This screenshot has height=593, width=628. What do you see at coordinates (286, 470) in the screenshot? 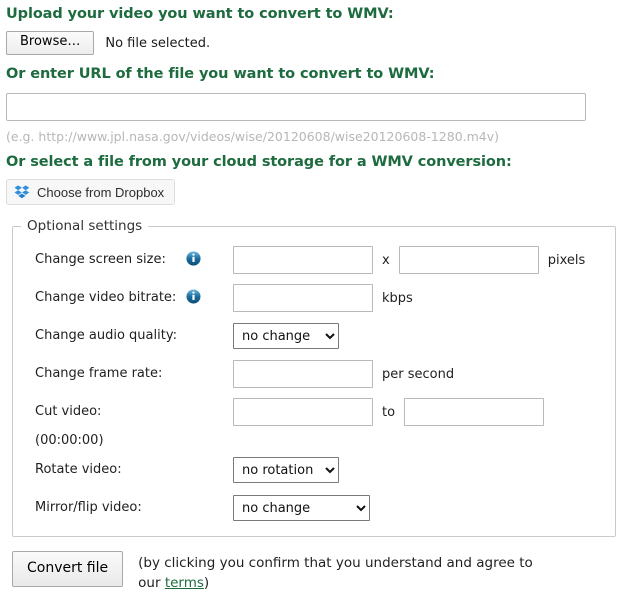
I see `rotate-video-select: no rotation` at bounding box center [286, 470].